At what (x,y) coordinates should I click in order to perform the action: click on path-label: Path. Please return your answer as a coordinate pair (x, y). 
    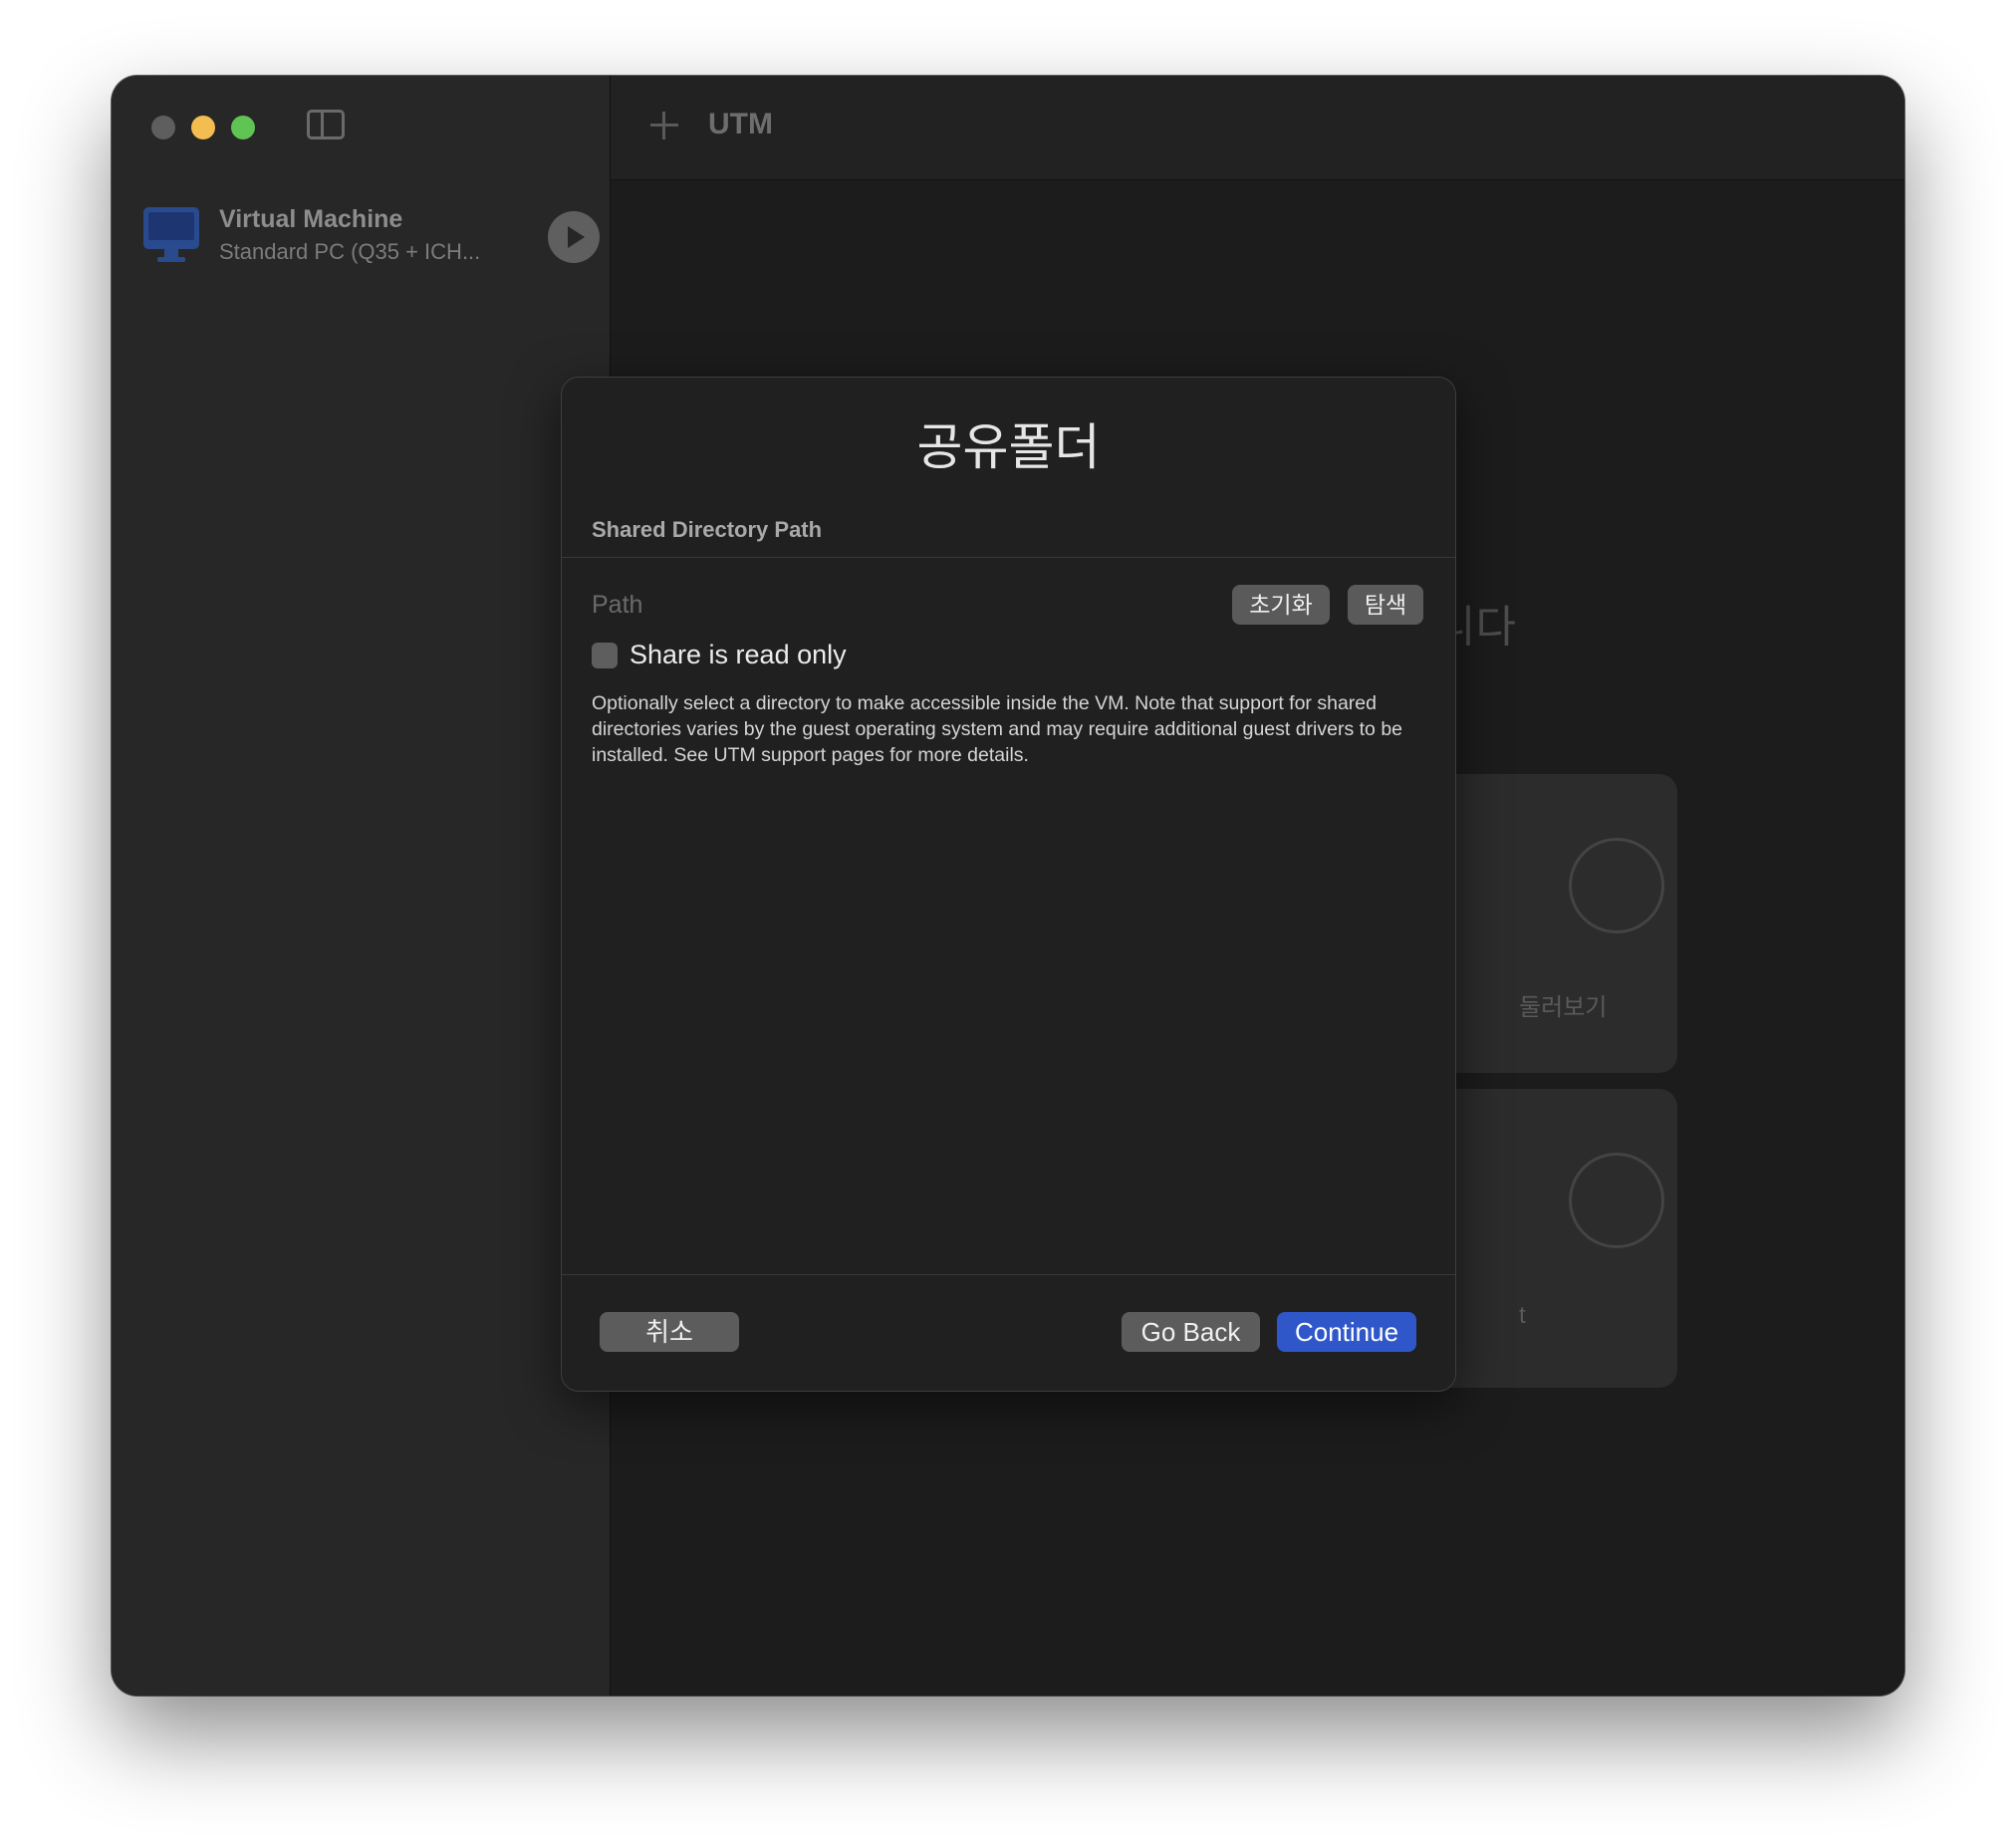
    Looking at the image, I should click on (617, 605).